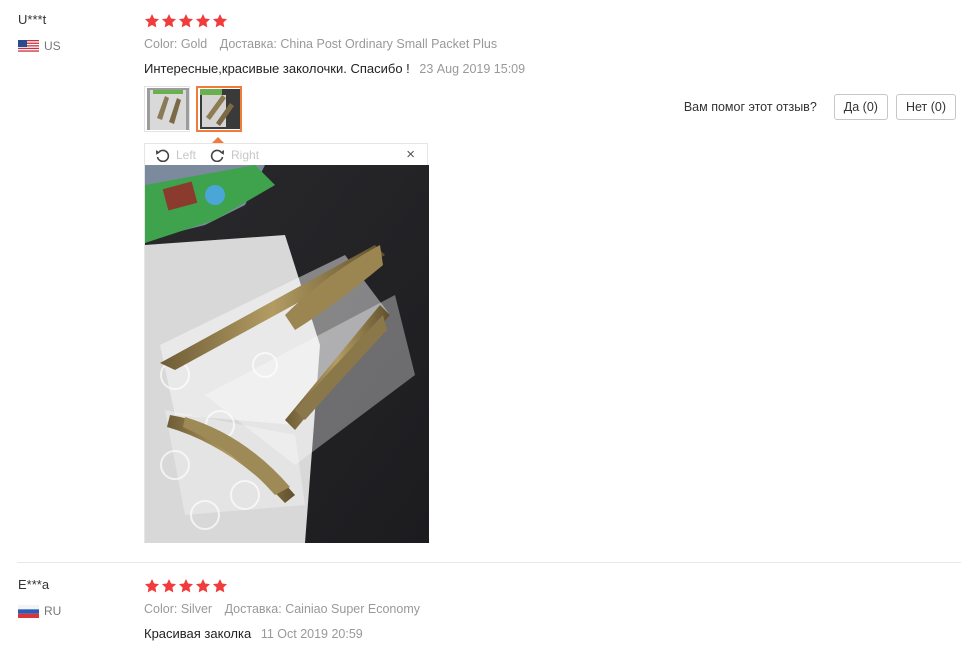 The height and width of the screenshot is (654, 978). What do you see at coordinates (39, 32) in the screenshot?
I see `reviewer-info: U***t US` at bounding box center [39, 32].